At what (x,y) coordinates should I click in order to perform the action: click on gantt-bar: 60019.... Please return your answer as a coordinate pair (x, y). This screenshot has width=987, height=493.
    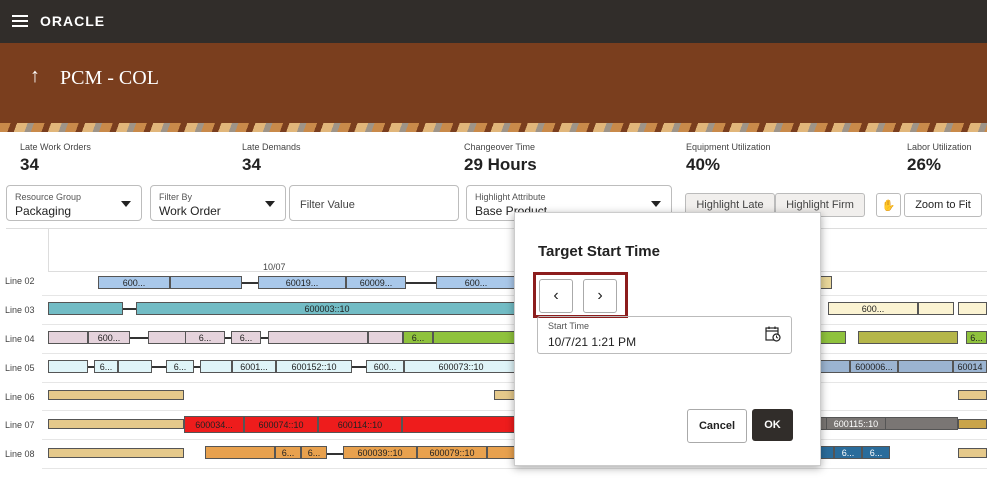
    Looking at the image, I should click on (302, 282).